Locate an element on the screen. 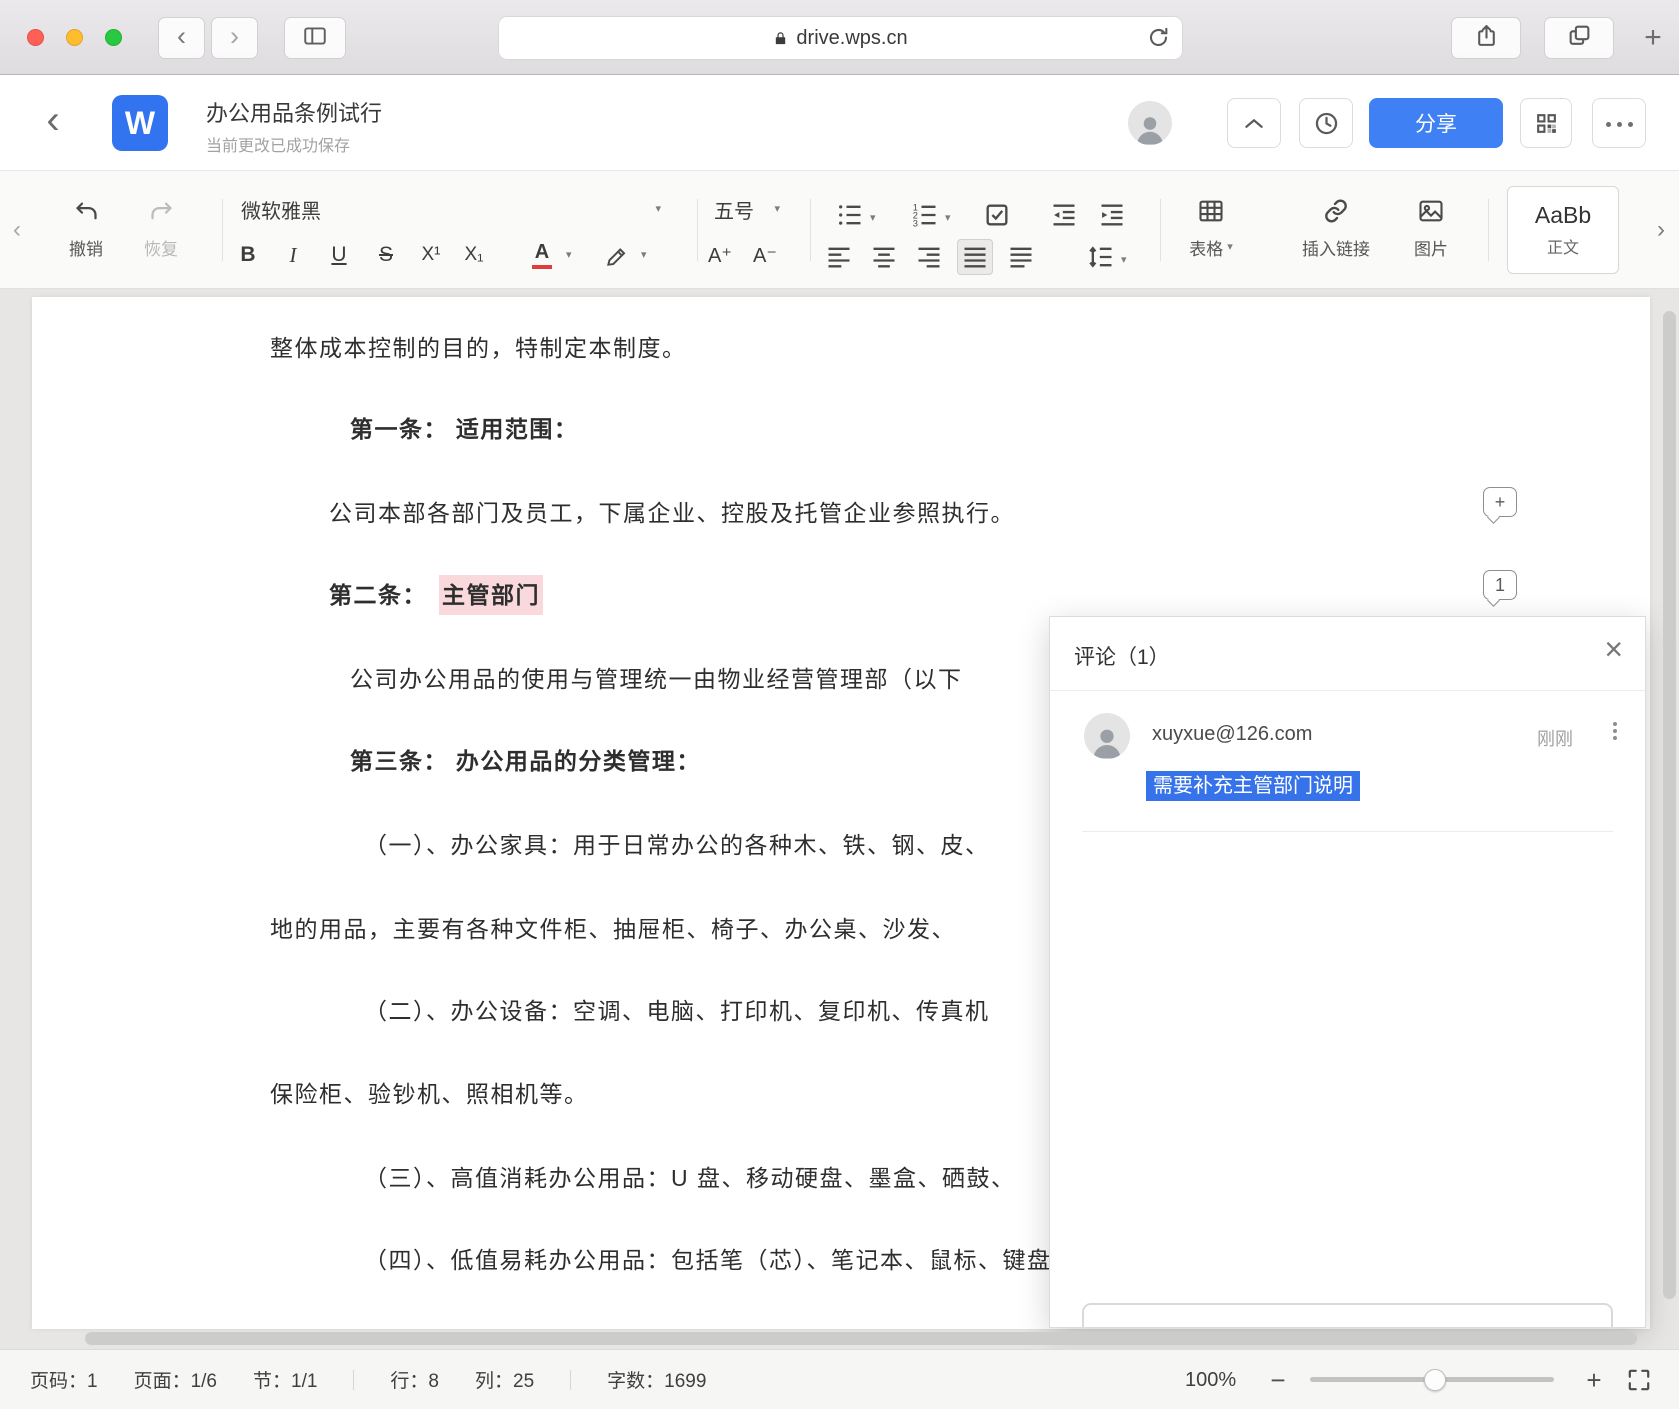 Image resolution: width=1679 pixels, height=1409 pixels. superscript-button: X¹ is located at coordinates (431, 255).